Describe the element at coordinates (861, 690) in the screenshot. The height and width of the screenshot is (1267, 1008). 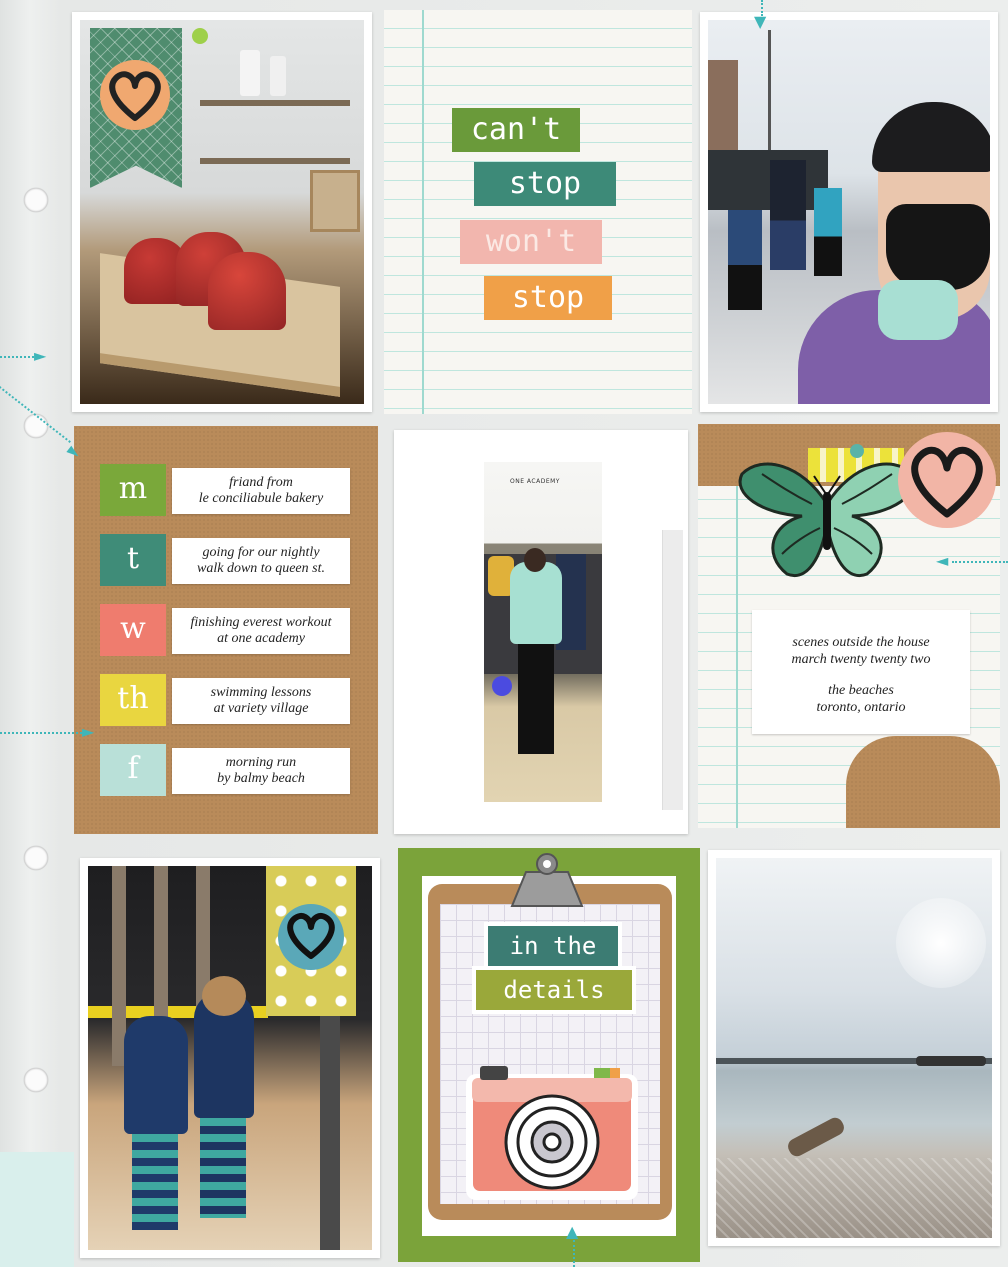
I see `caption-line: the beaches` at that location.